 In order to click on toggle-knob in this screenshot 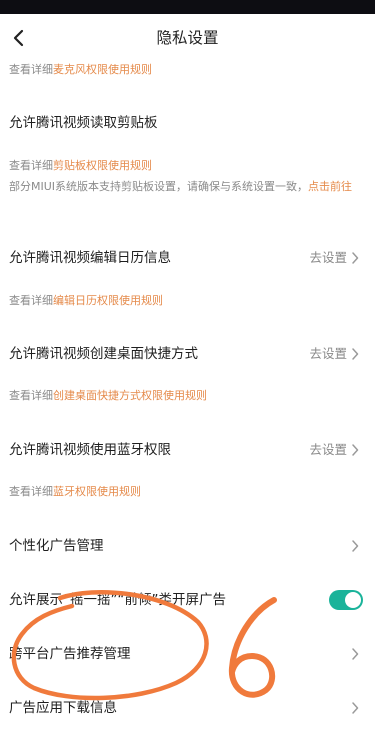, I will do `click(353, 600)`.